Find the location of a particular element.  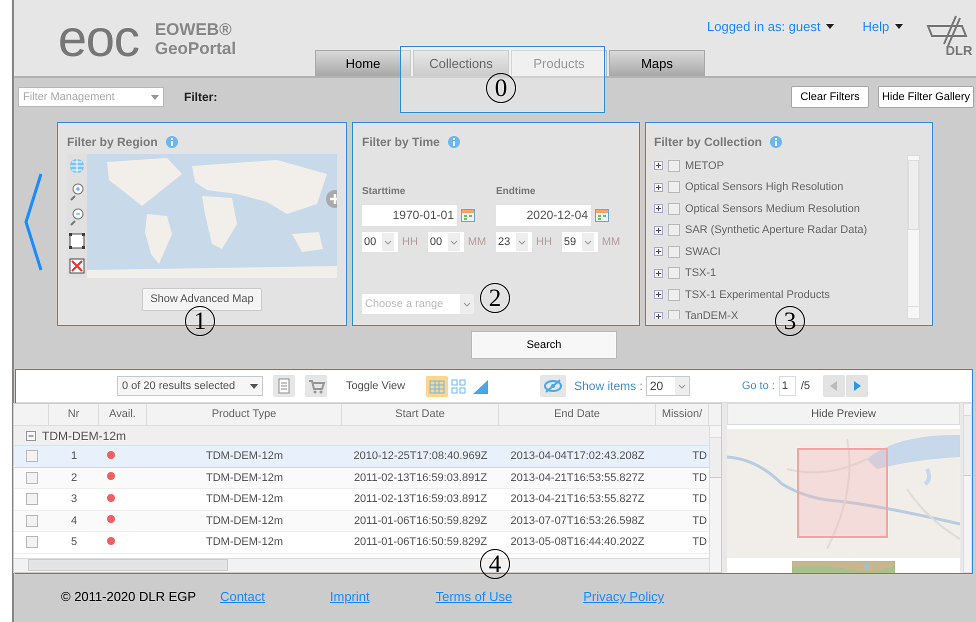

filter-button: Hide Filter Gallery is located at coordinates (926, 97).